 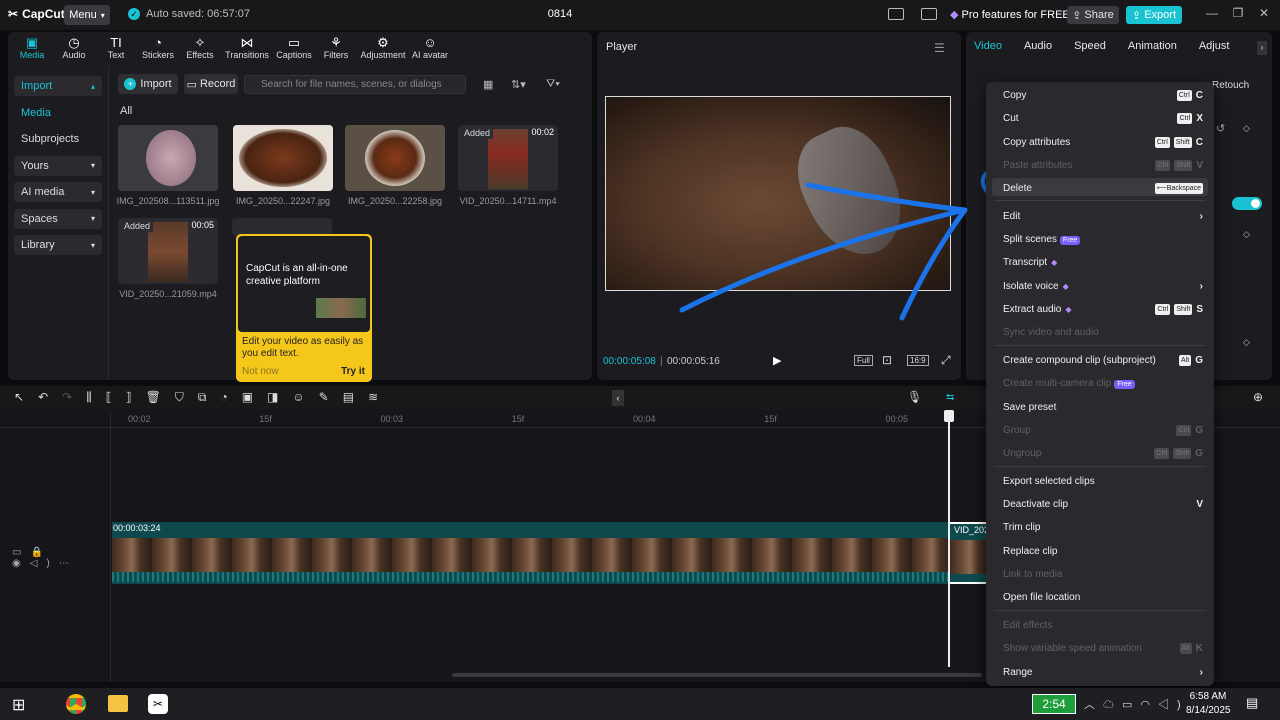 I want to click on clock: 6:58 AM 8/14/2025, so click(x=1208, y=704).